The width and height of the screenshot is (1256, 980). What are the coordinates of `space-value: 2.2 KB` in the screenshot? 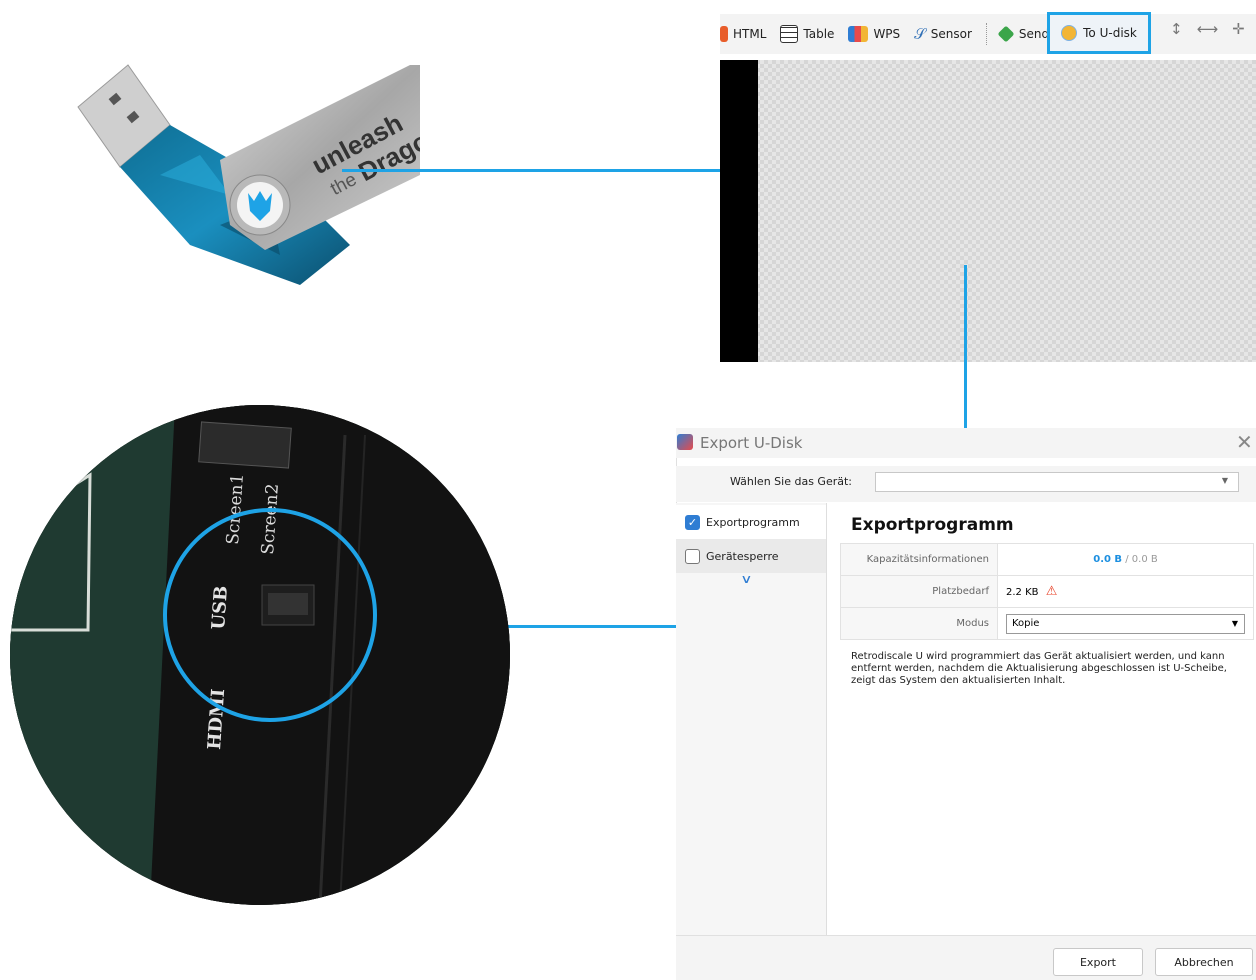 It's located at (1022, 592).